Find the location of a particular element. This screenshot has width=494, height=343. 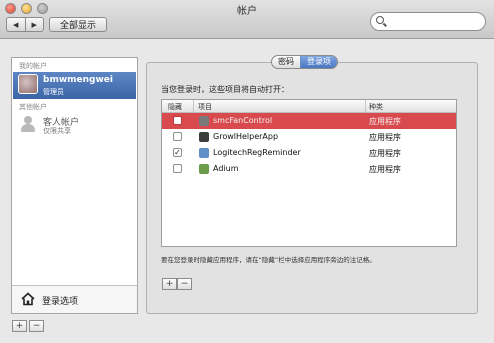

hide-checkbox: ✓ is located at coordinates (177, 152).